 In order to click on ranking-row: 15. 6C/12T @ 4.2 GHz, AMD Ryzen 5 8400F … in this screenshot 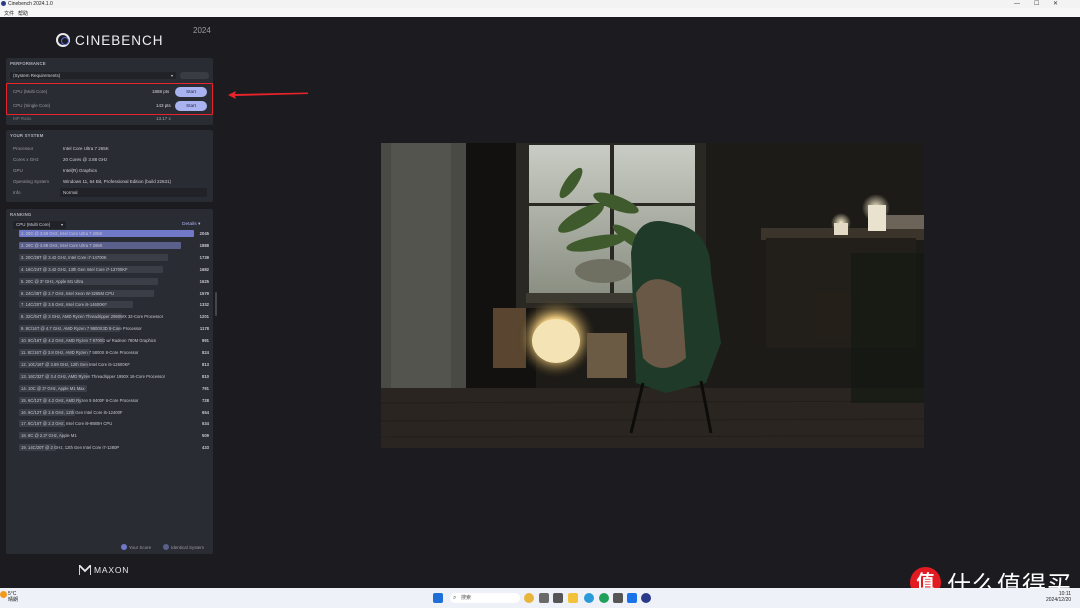, I will do `click(115, 400)`.